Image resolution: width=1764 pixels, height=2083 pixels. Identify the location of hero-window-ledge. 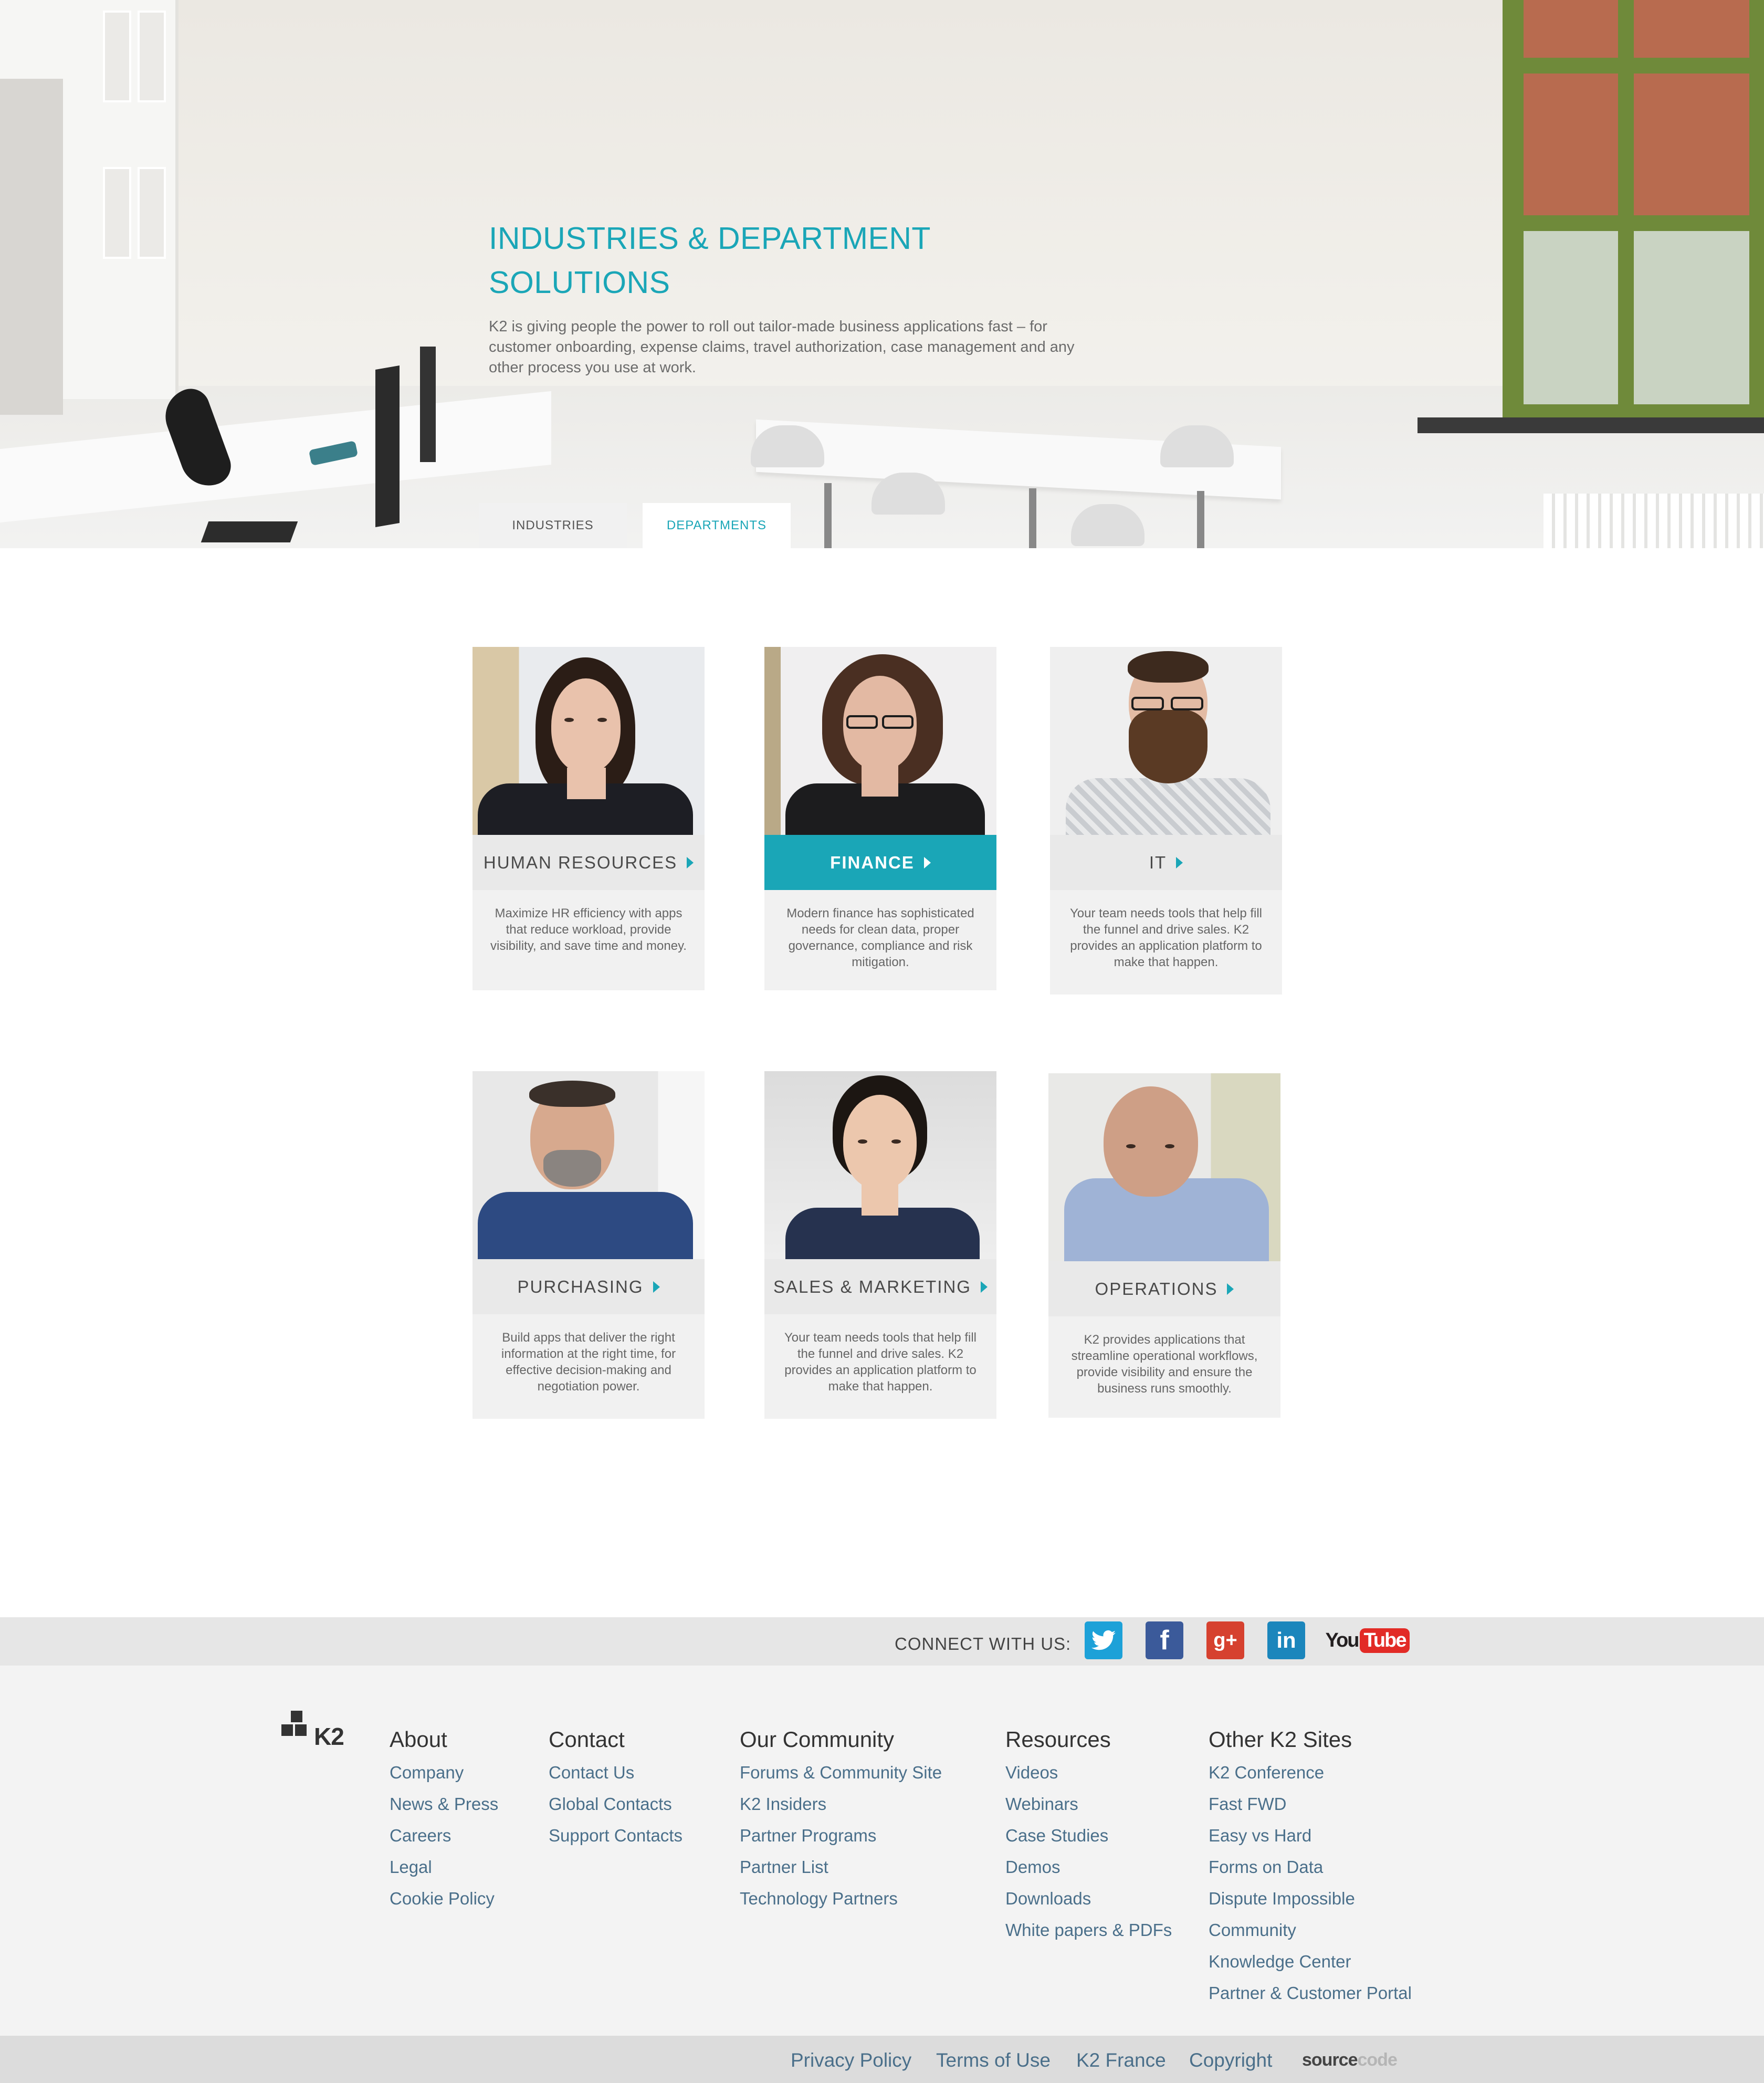
(1591, 425).